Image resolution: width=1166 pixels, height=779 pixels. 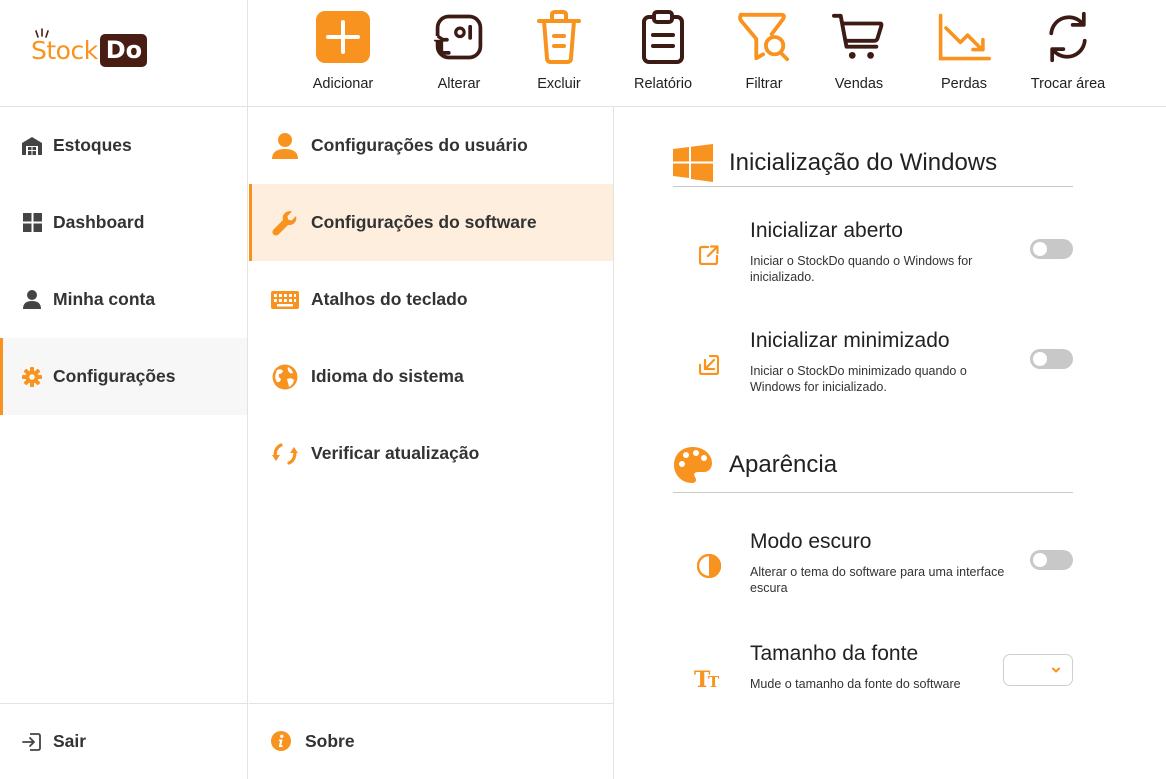 I want to click on setting-title: Tamanho da fonte, so click(x=834, y=653).